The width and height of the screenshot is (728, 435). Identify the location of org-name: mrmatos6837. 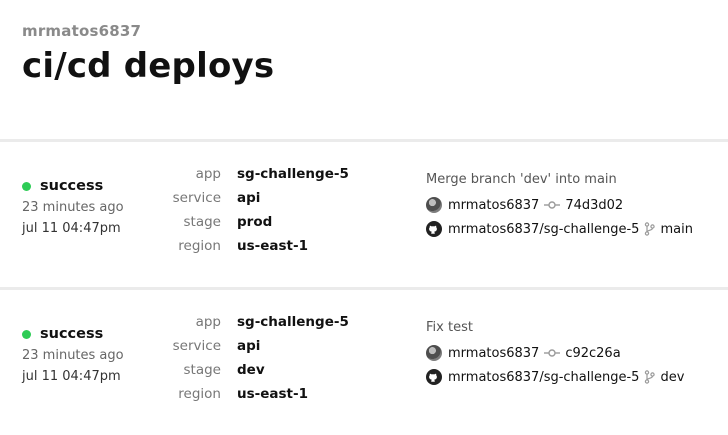
(148, 31).